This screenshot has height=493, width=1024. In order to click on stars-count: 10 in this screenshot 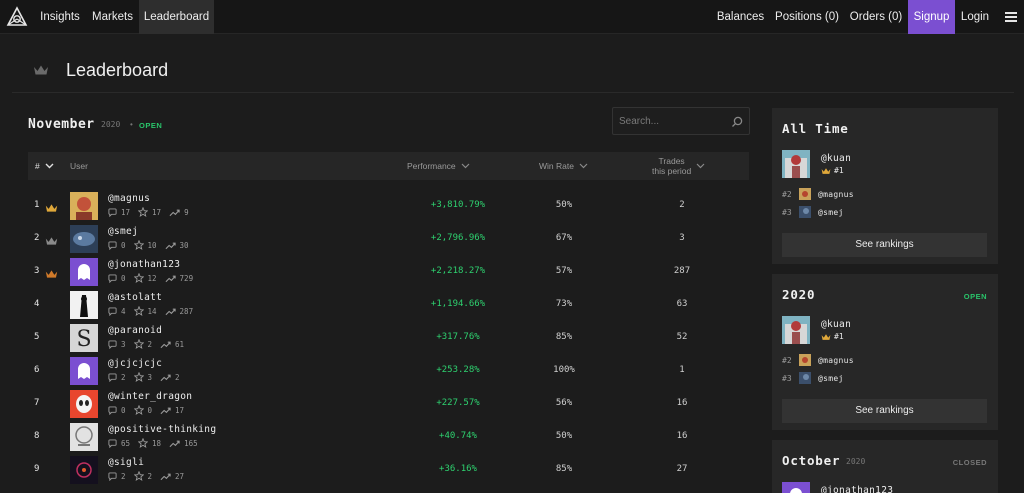, I will do `click(152, 245)`.